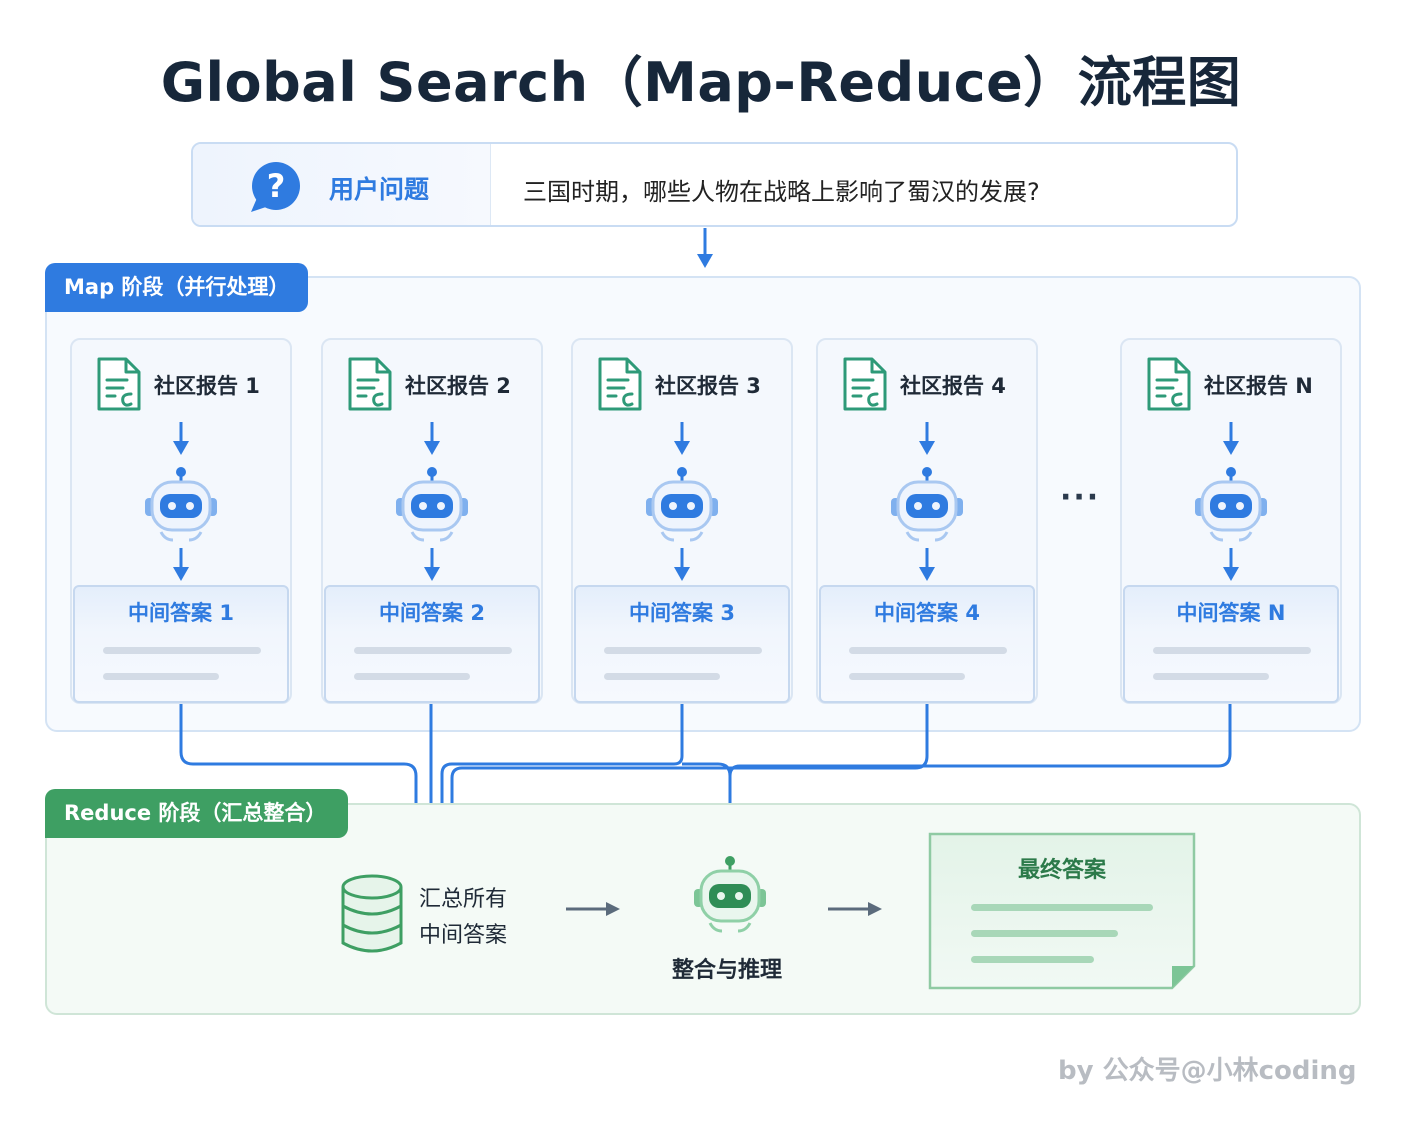 This screenshot has height=1122, width=1402. Describe the element at coordinates (463, 918) in the screenshot. I see `collect-answers-label: 汇总所有 中间答案` at that location.